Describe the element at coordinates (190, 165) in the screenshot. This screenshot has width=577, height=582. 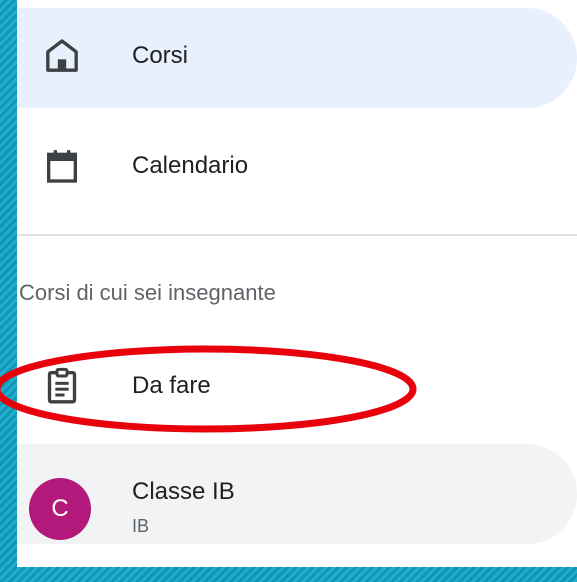
I see `nav-item-label: Calendario` at that location.